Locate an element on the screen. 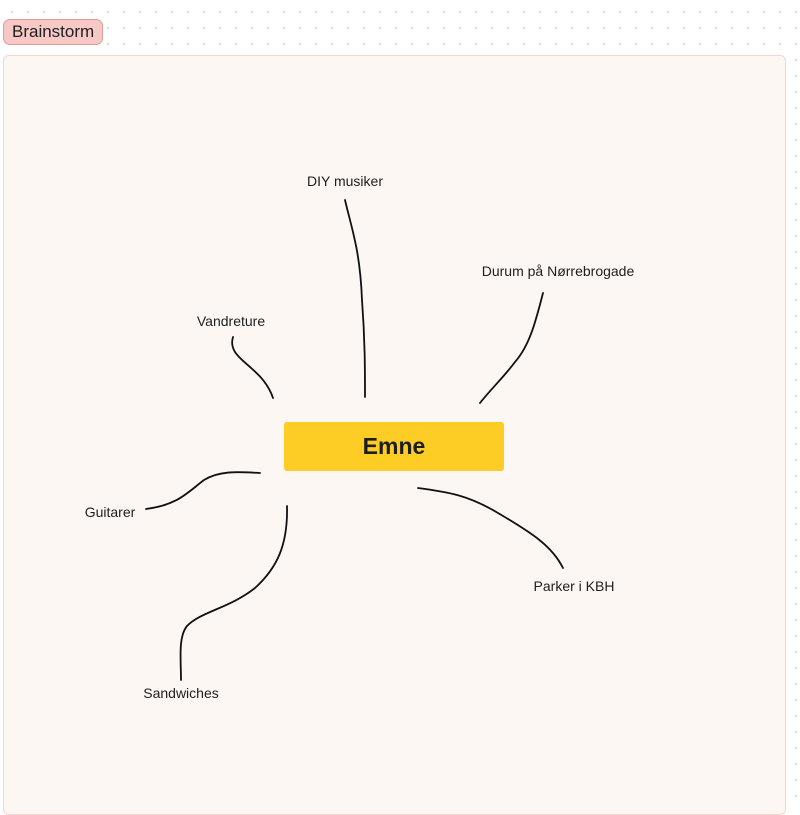 This screenshot has width=800, height=815. central-topic-card: Emne is located at coordinates (394, 446).